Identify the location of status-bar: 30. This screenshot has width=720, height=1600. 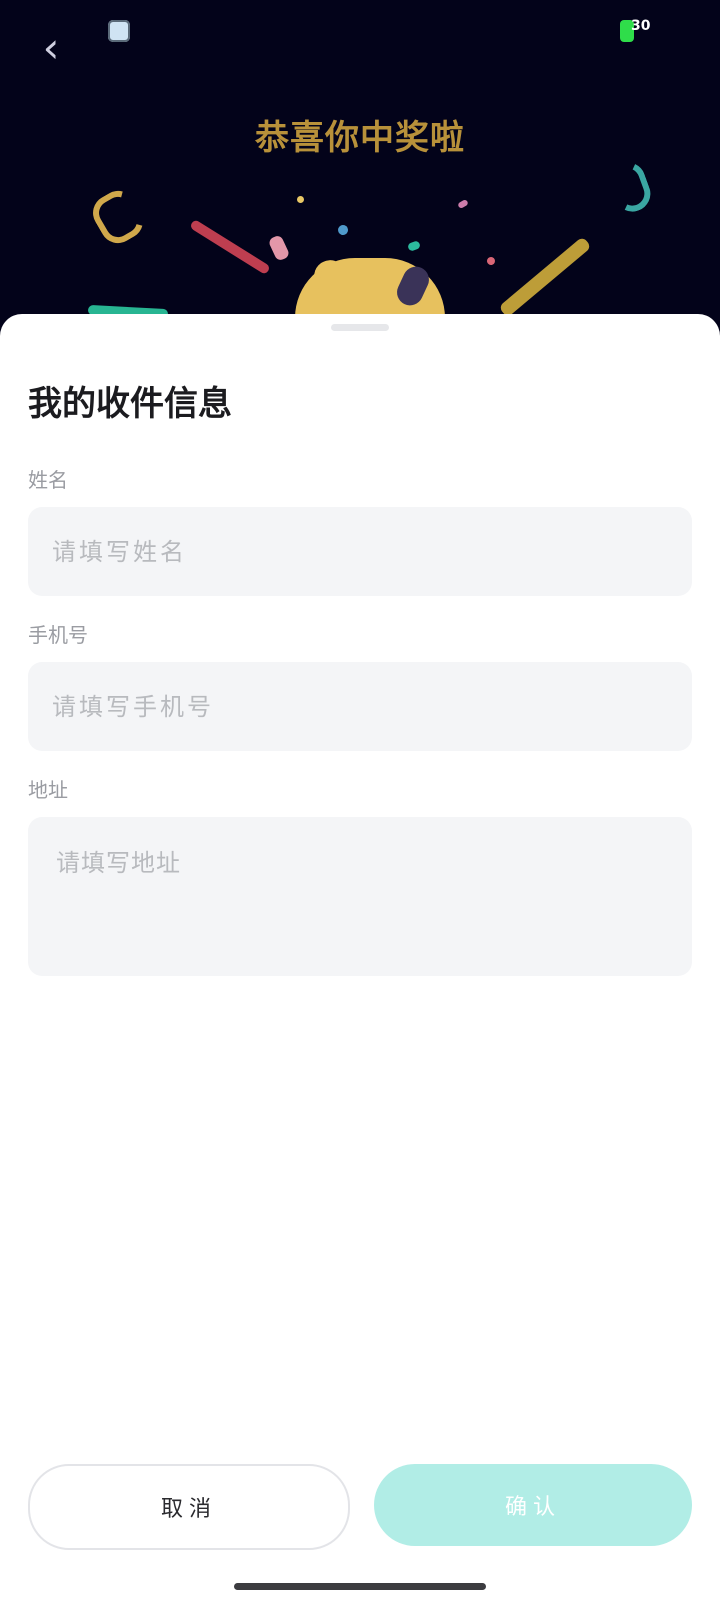
(360, 35).